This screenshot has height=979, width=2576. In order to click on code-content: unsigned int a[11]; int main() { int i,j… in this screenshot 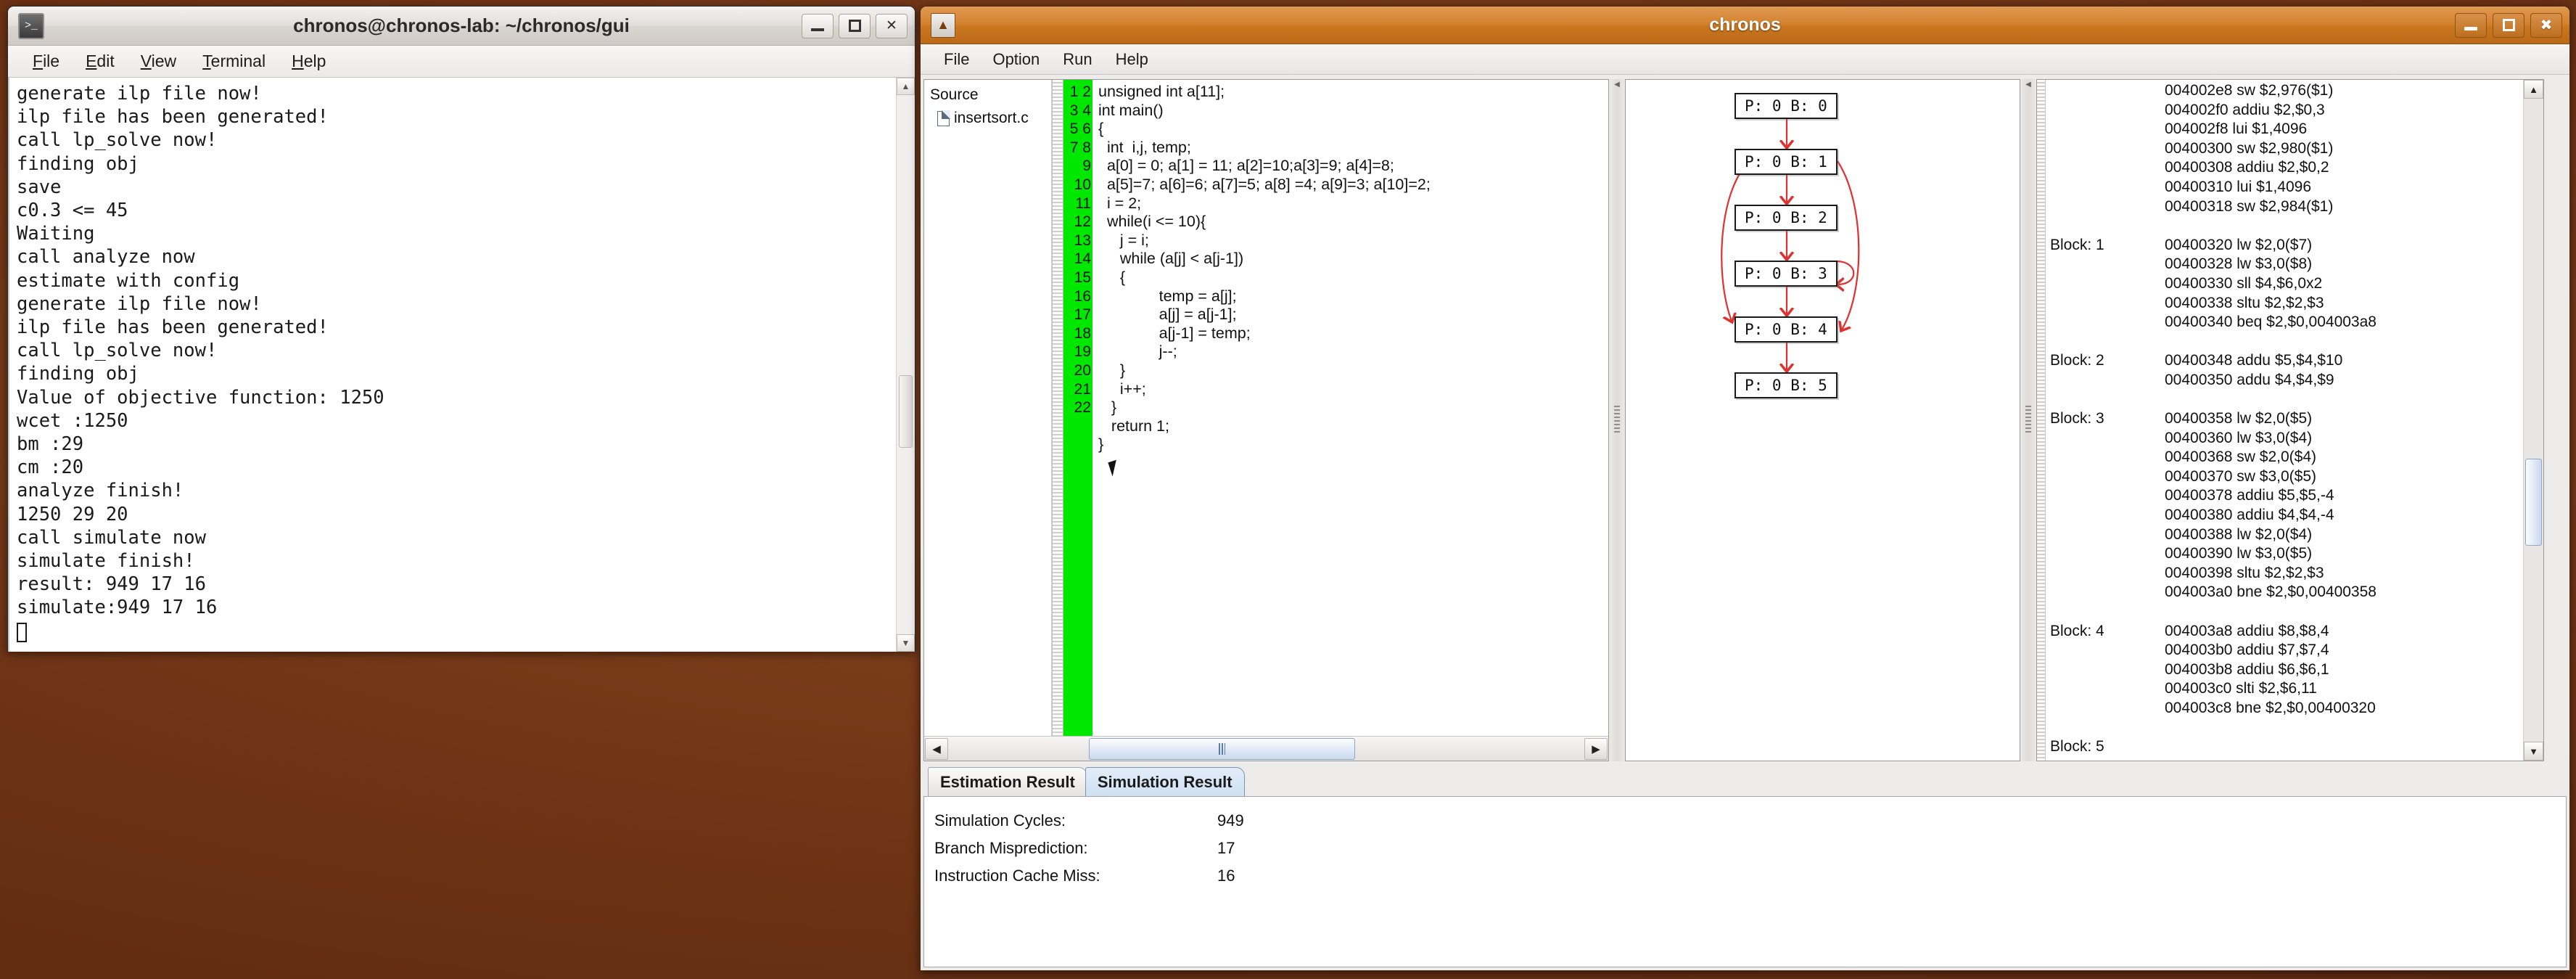, I will do `click(1350, 408)`.